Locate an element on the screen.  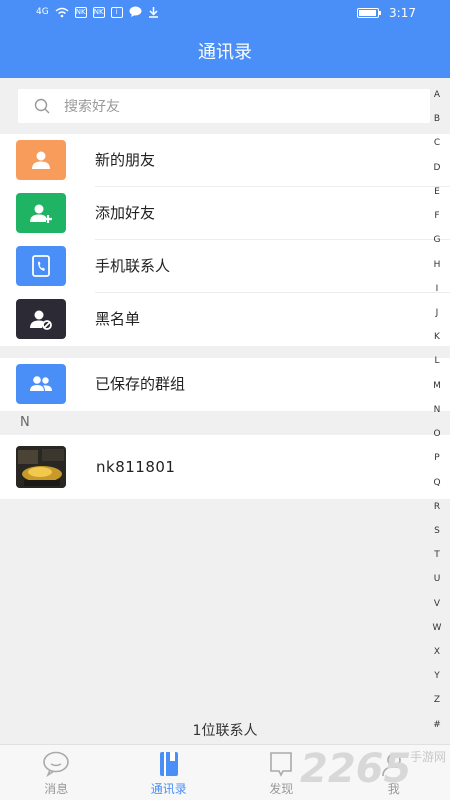
search-input: 搜索好友 is located at coordinates (224, 106).